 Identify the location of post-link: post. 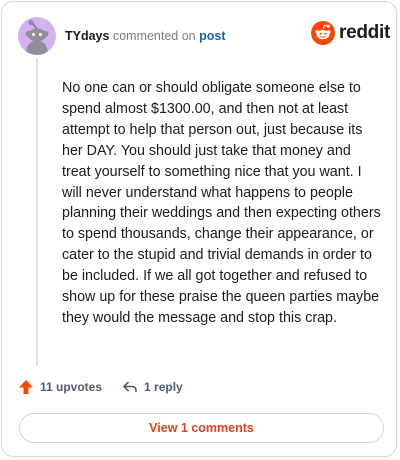
(212, 36).